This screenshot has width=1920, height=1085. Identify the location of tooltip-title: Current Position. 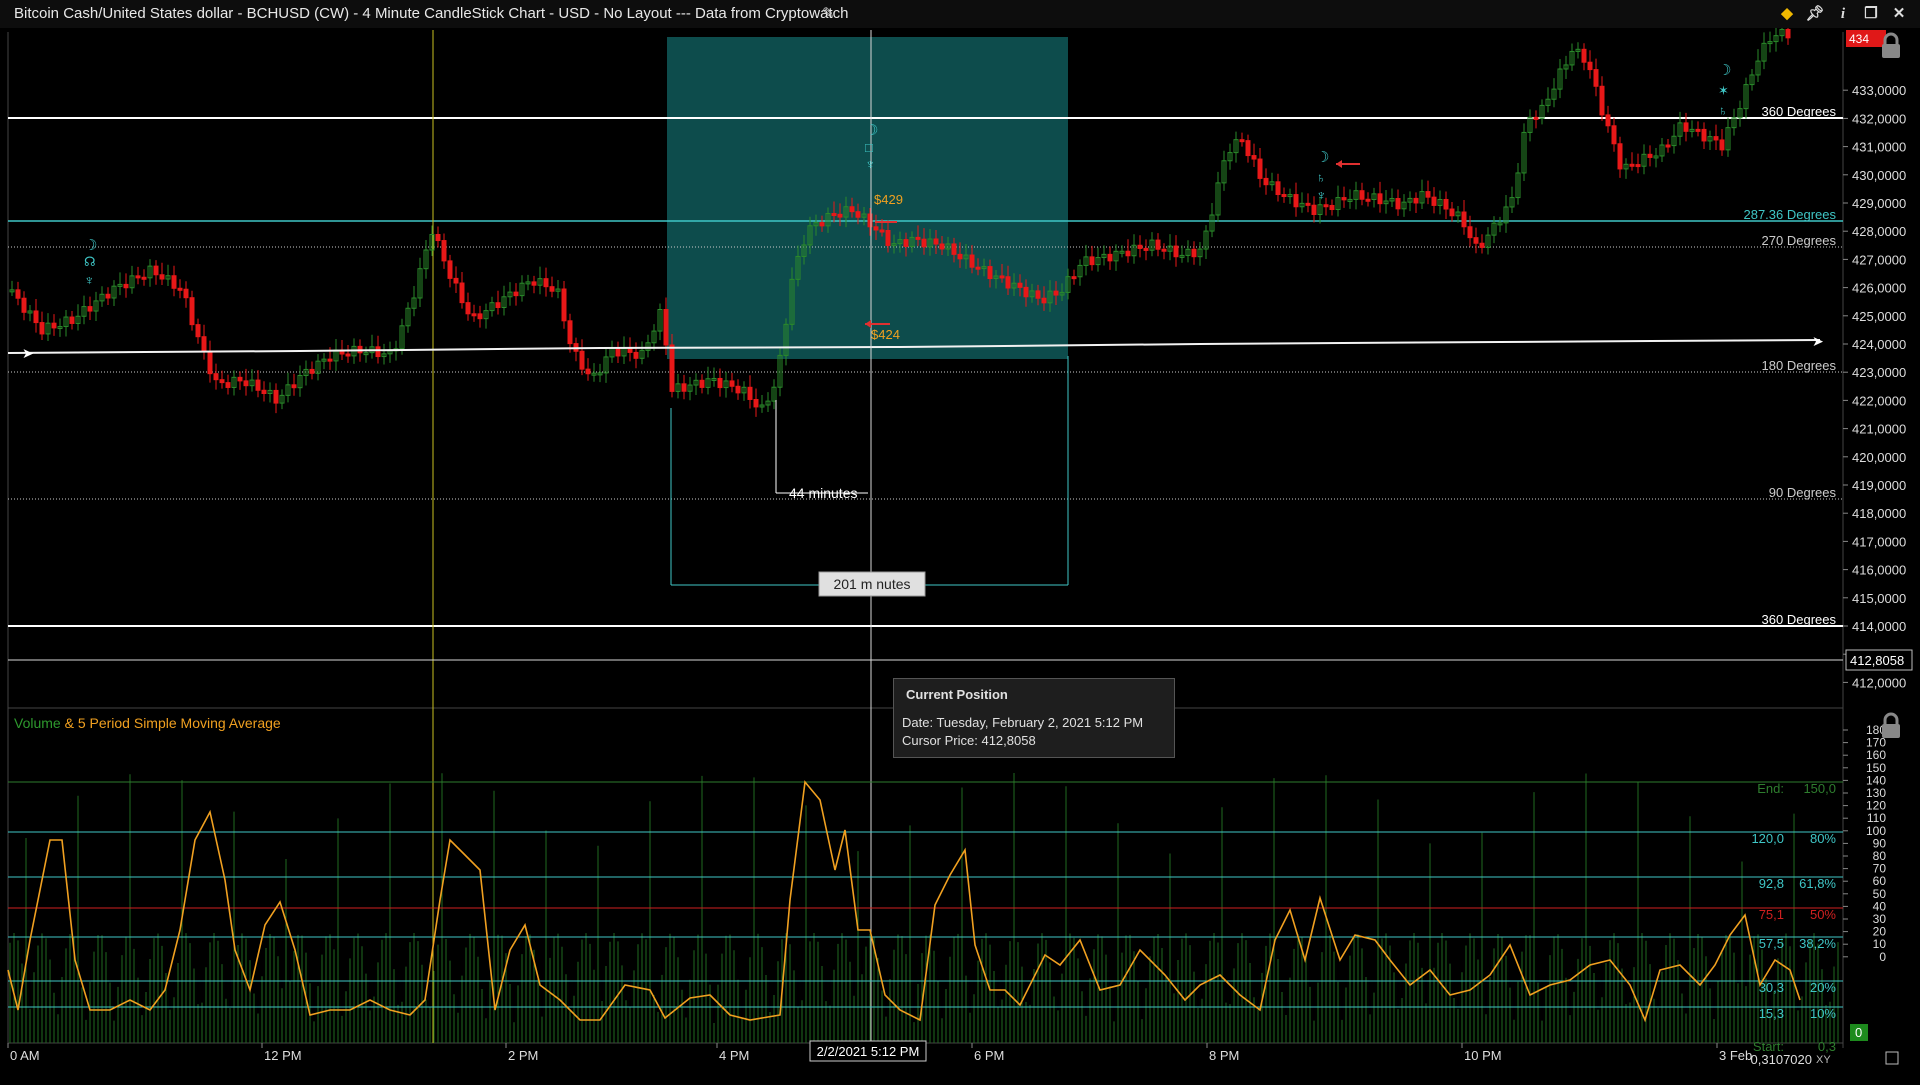
(957, 694).